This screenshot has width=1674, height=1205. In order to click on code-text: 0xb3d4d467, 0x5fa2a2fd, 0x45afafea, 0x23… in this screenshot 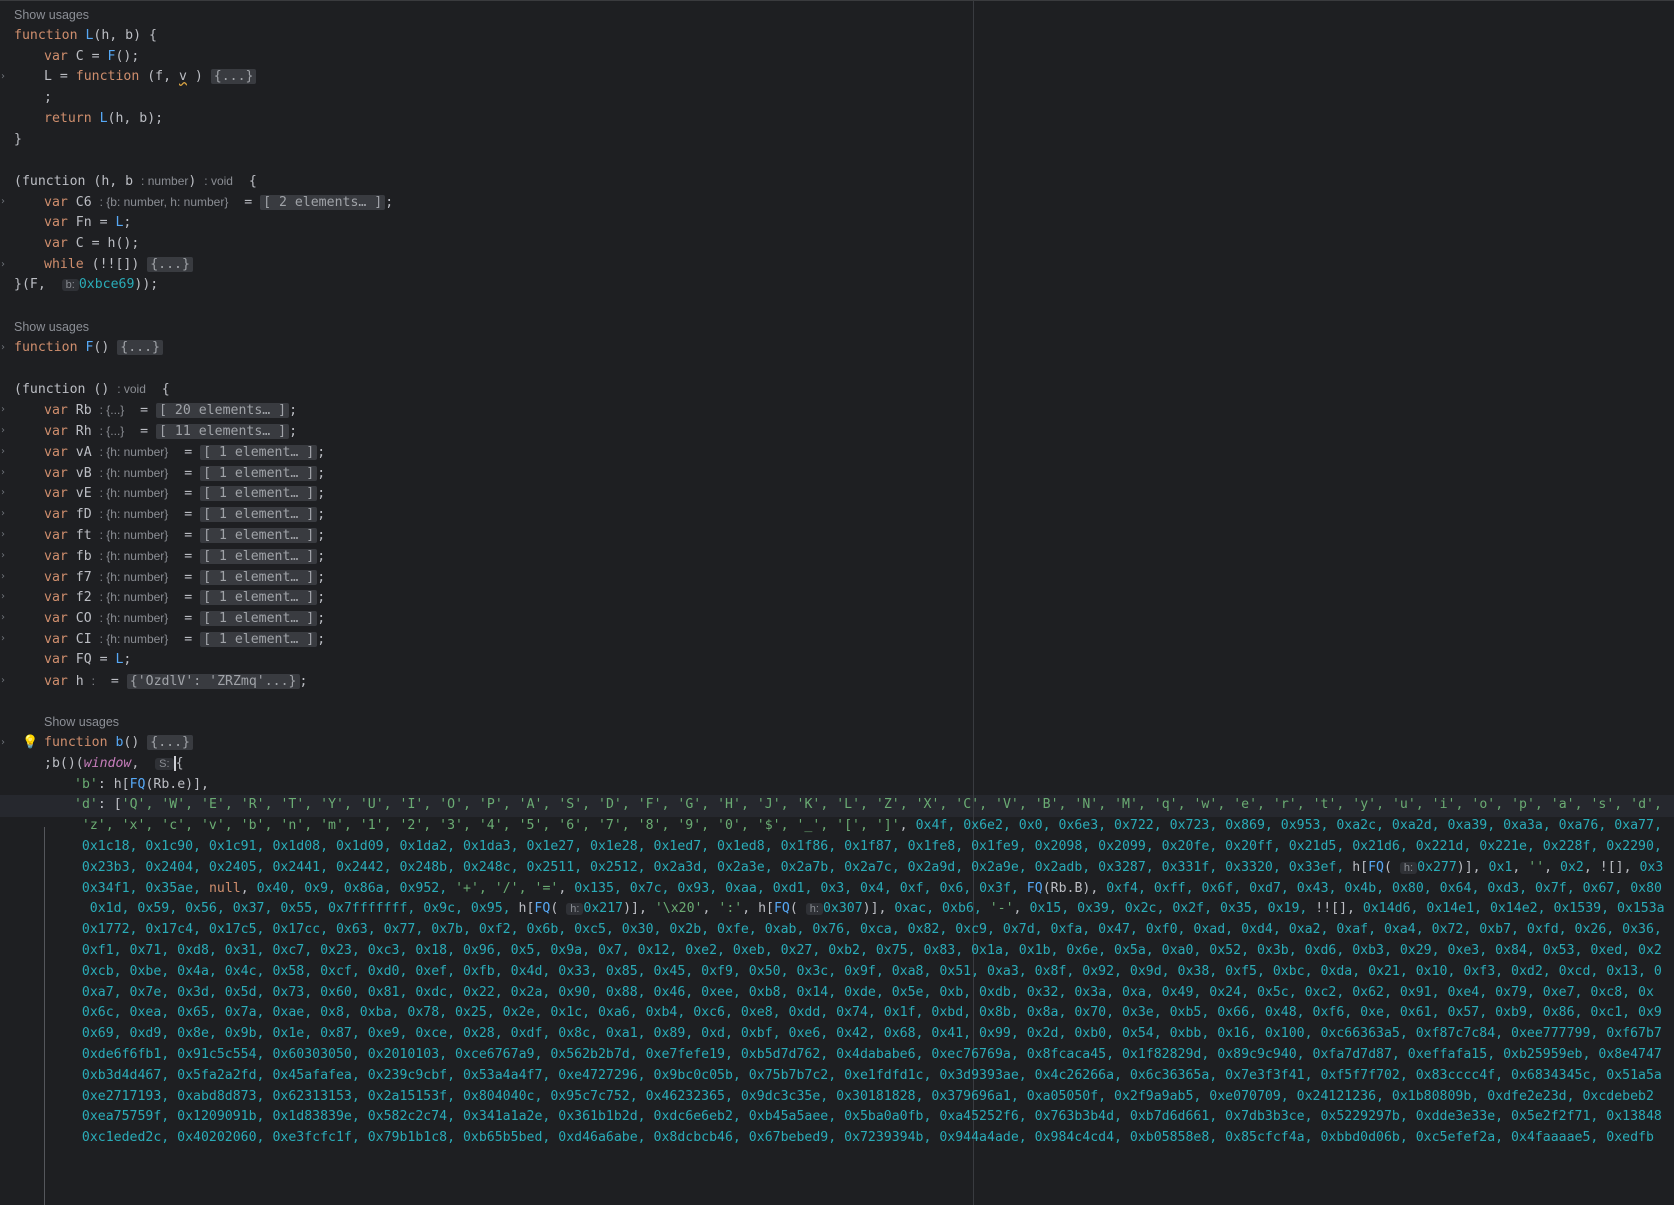, I will do `click(872, 1076)`.